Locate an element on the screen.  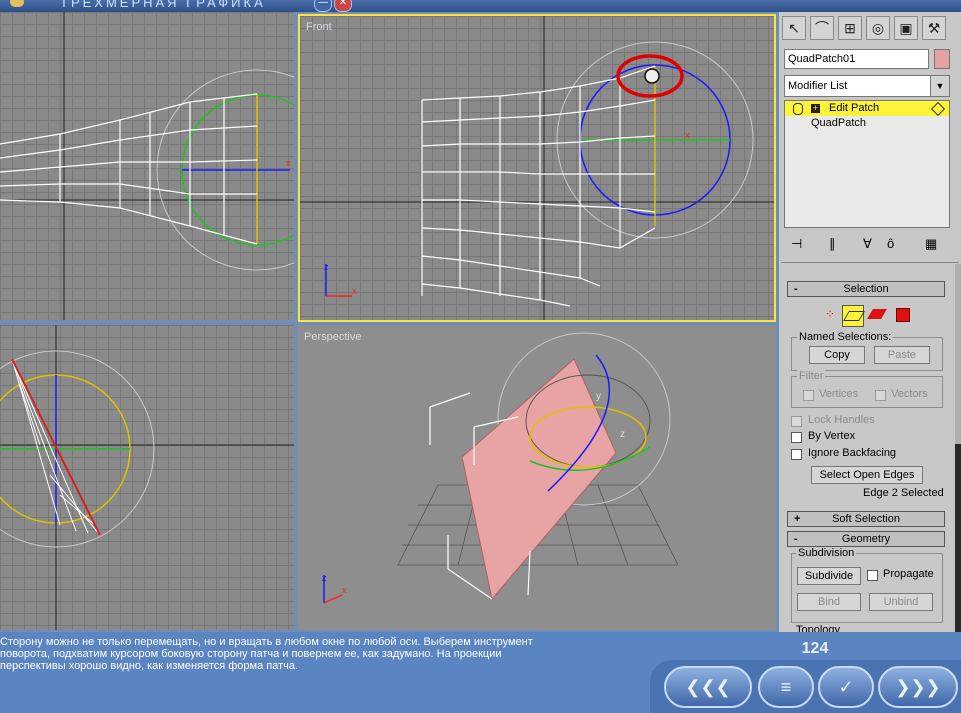
viewport-top: x is located at coordinates (147, 166).